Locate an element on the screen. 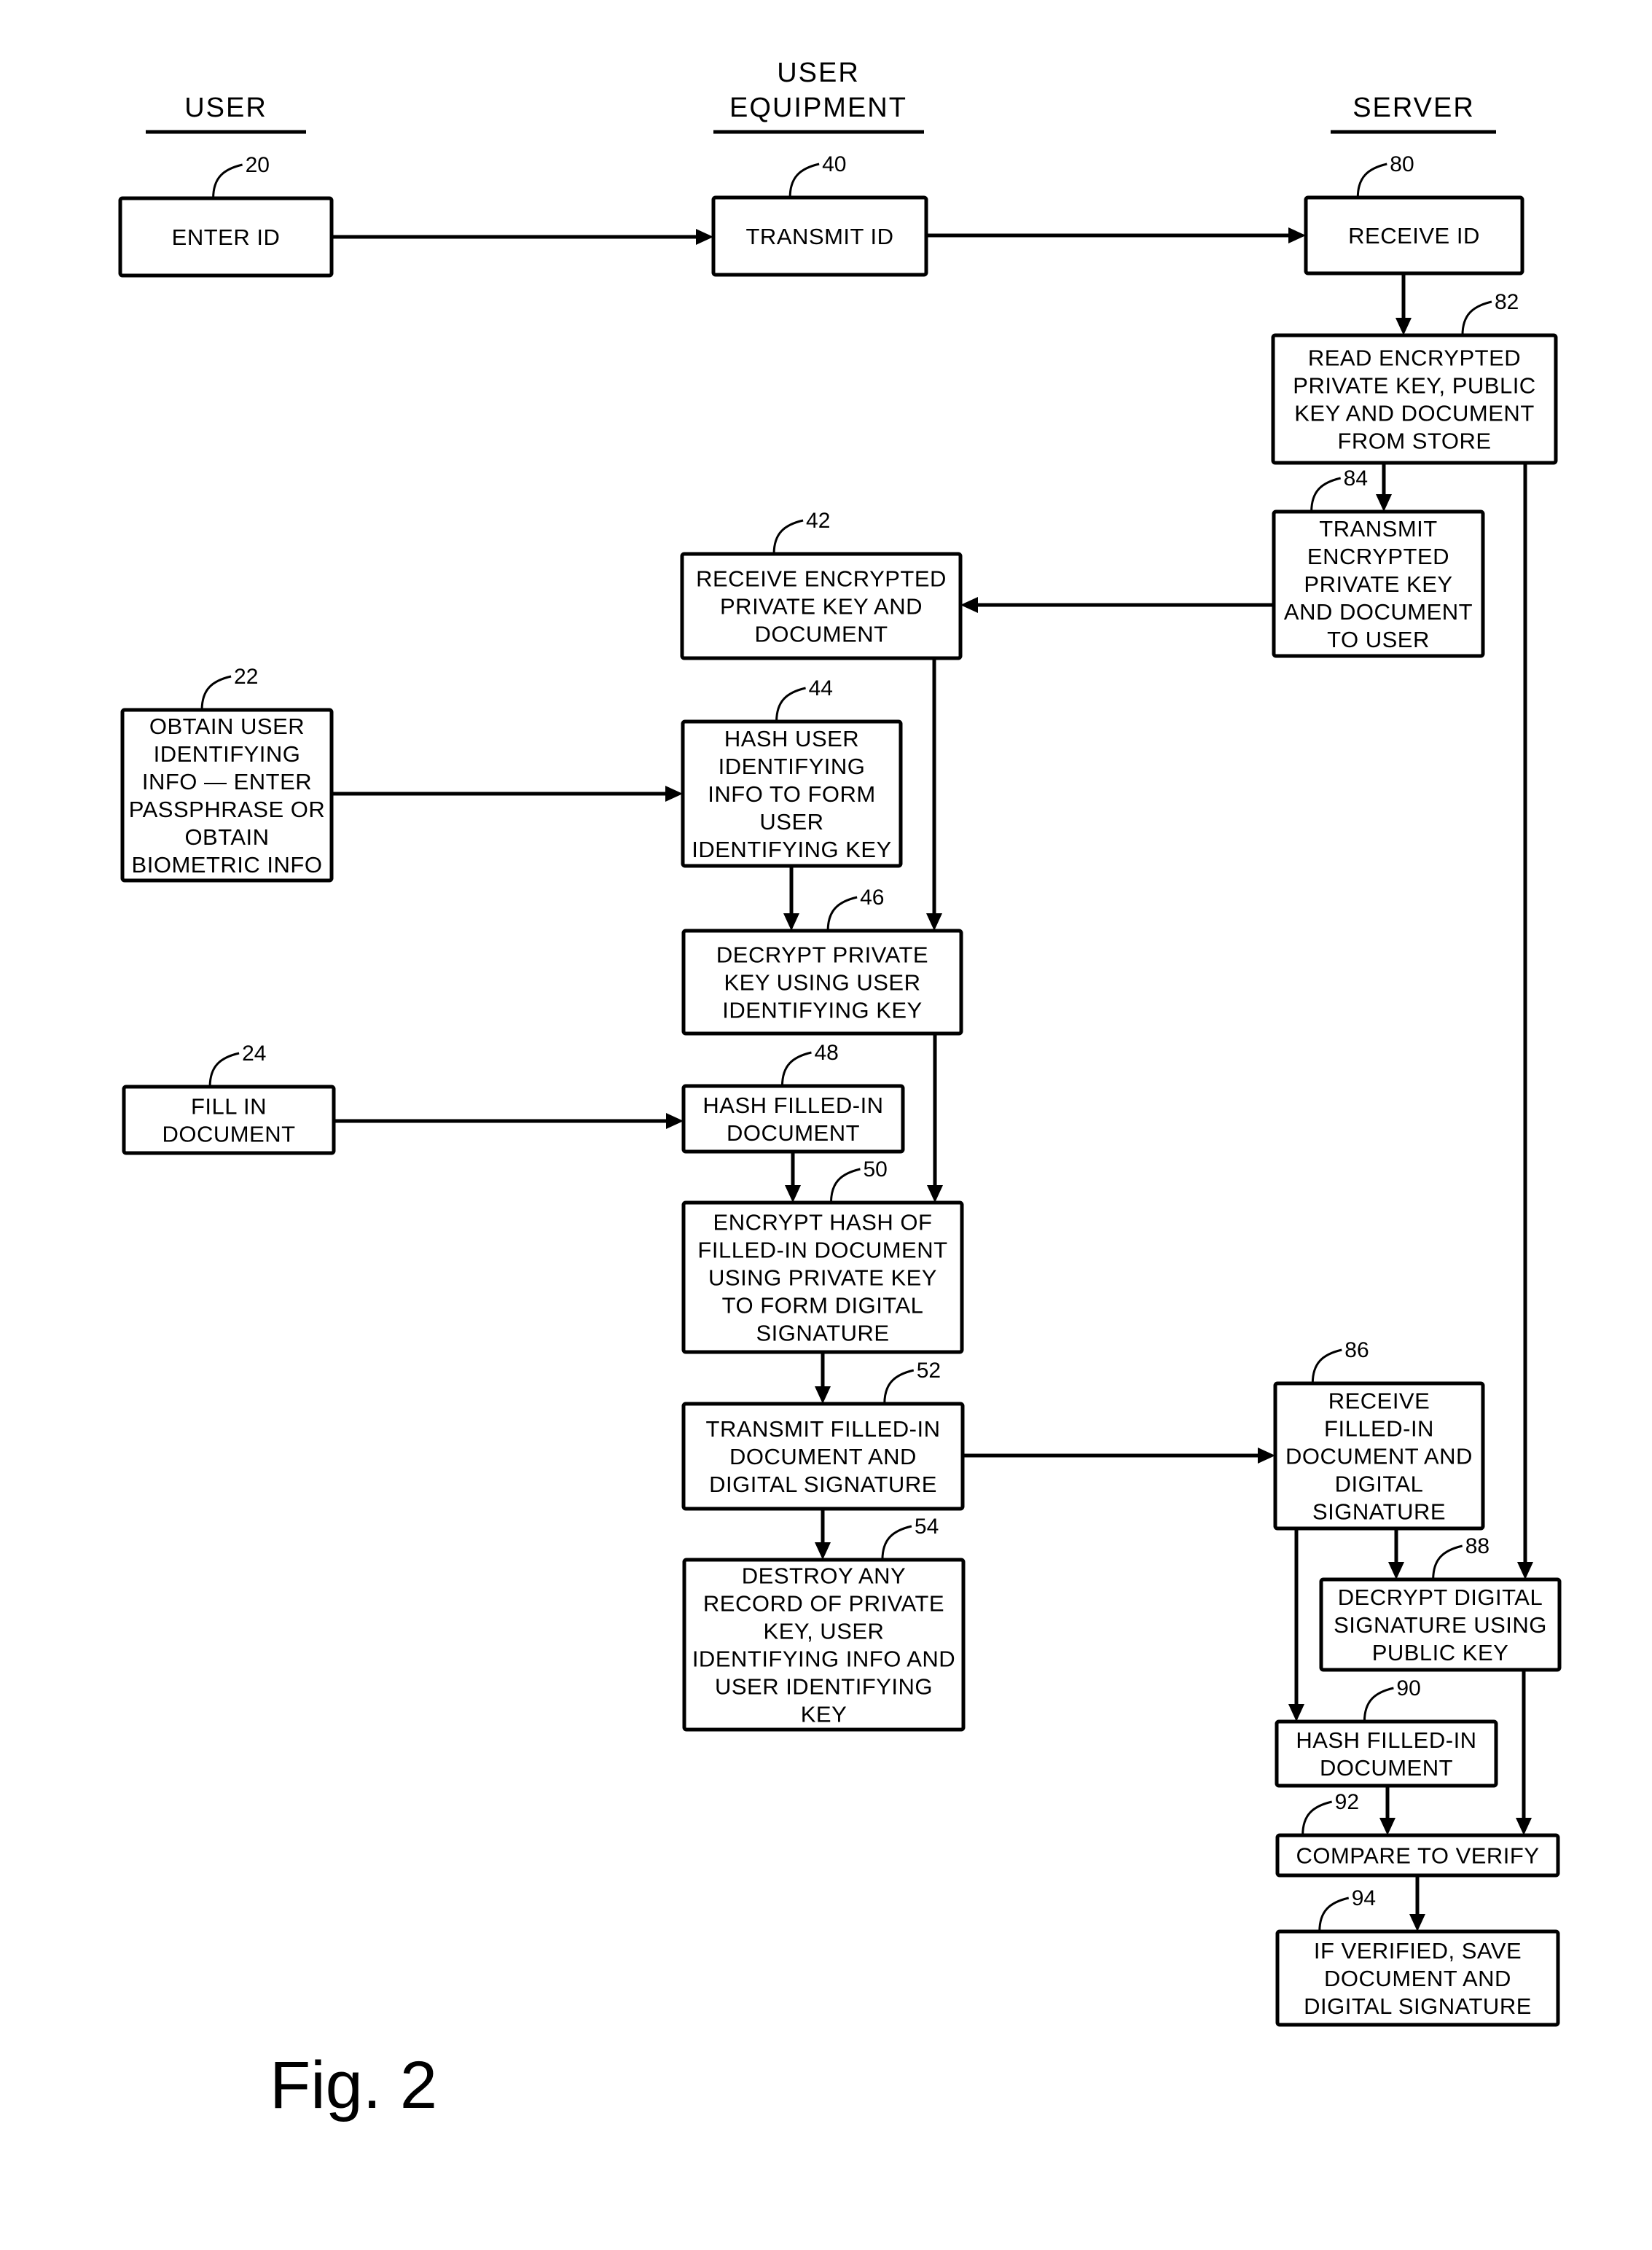 Image resolution: width=1652 pixels, height=2250 pixels. reference-numeral: 90 is located at coordinates (1408, 1688).